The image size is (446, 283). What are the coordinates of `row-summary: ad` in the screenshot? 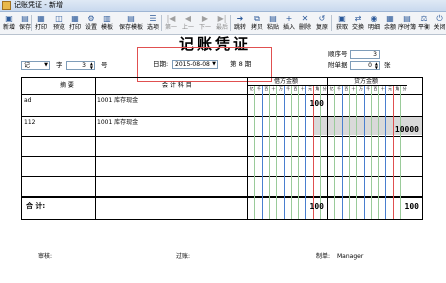 It's located at (28, 101).